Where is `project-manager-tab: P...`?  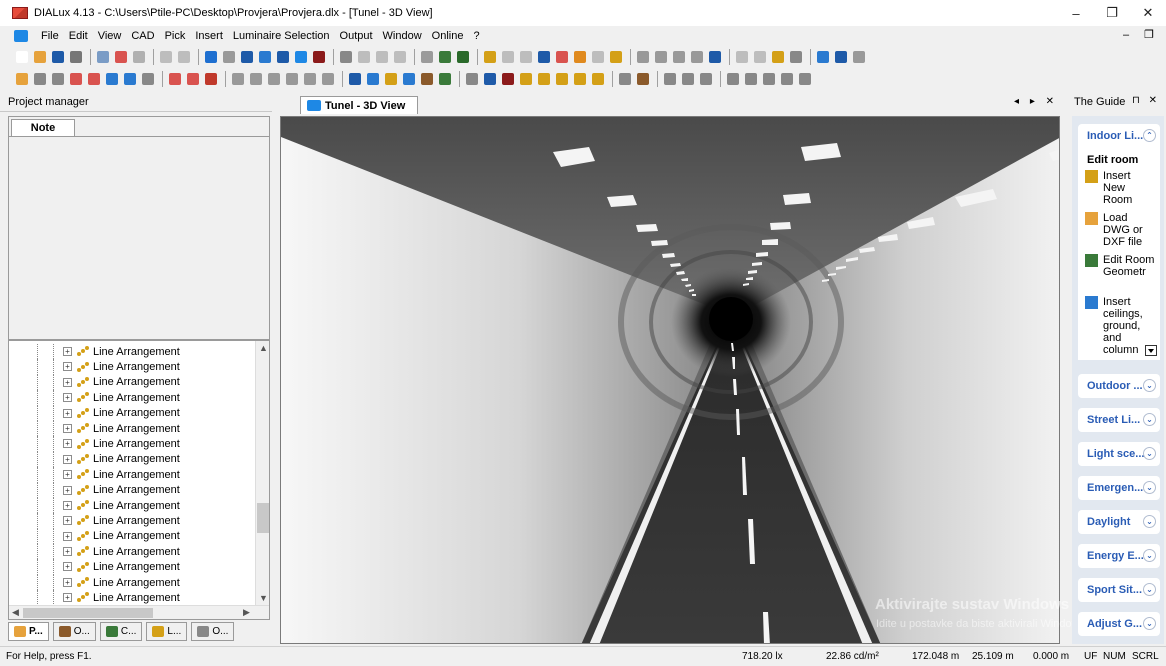
project-manager-tab: P... is located at coordinates (28, 631).